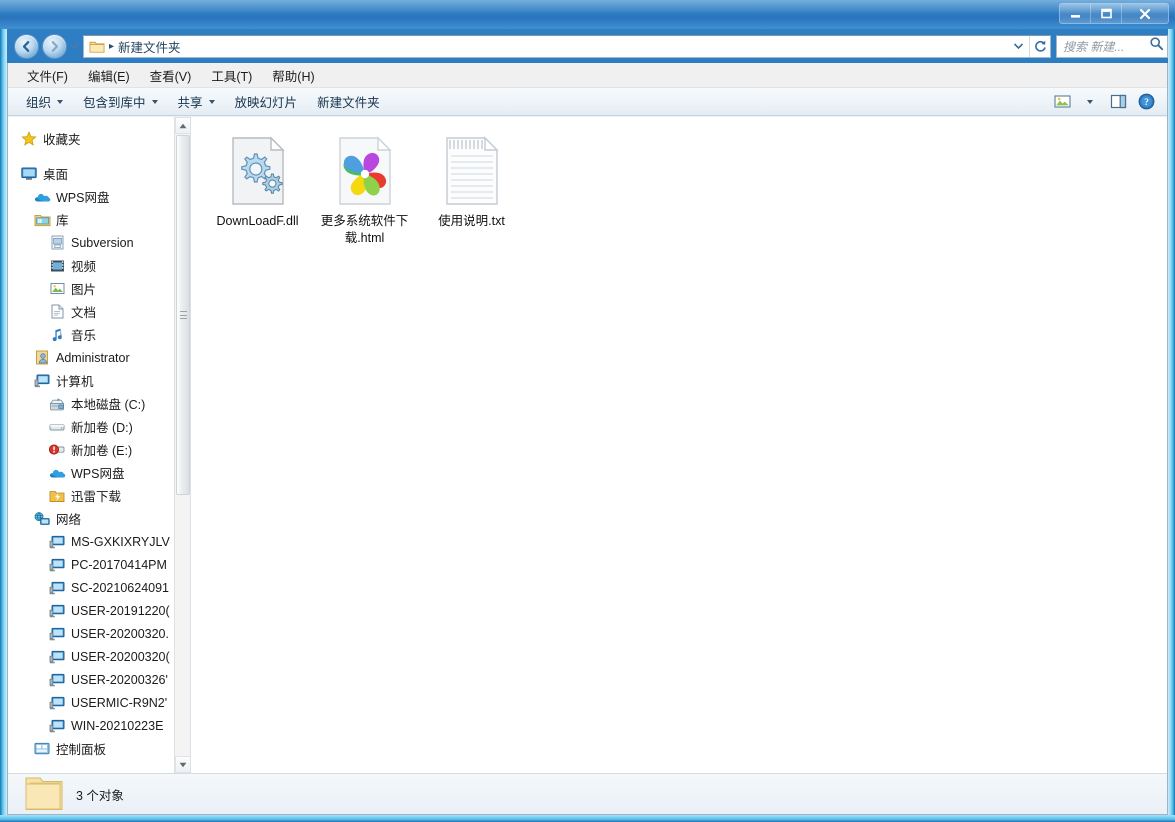 The height and width of the screenshot is (822, 1175). Describe the element at coordinates (587, 7) in the screenshot. I see `title-bar-sheen` at that location.